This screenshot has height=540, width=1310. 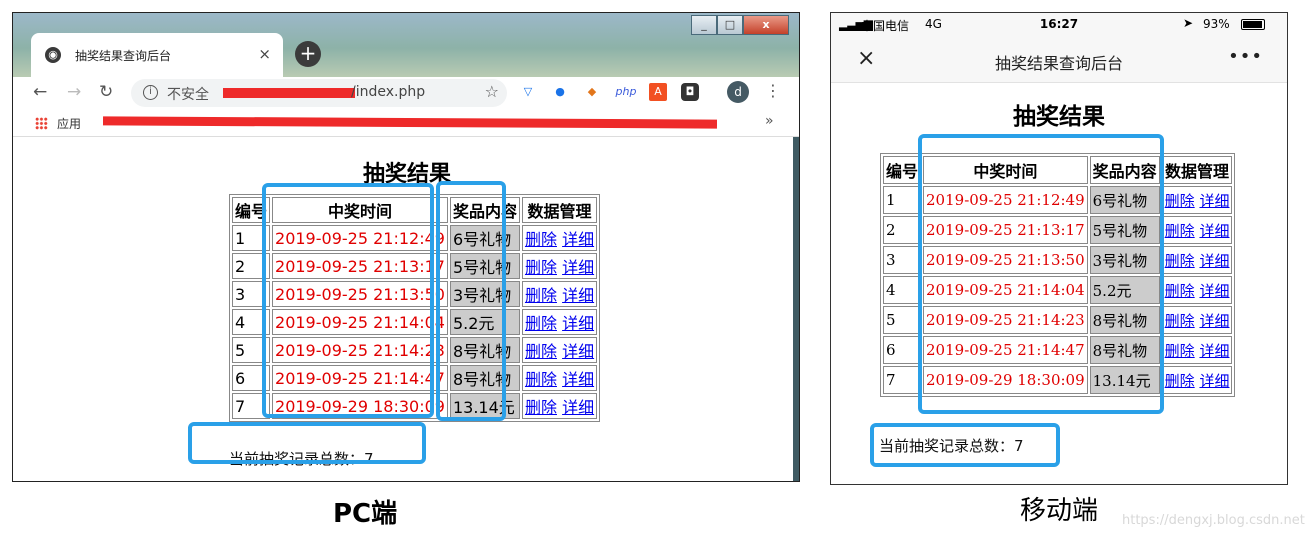 What do you see at coordinates (902, 230) in the screenshot?
I see `id-cell: 2` at bounding box center [902, 230].